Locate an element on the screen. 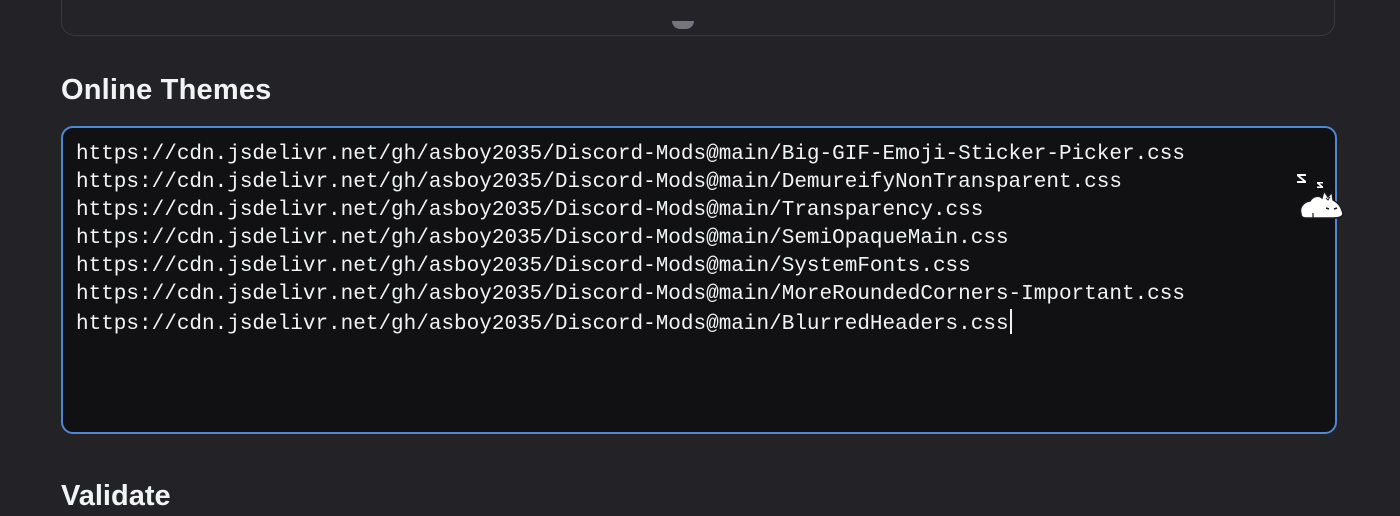 This screenshot has height=516, width=1400. text-caret is located at coordinates (1010, 321).